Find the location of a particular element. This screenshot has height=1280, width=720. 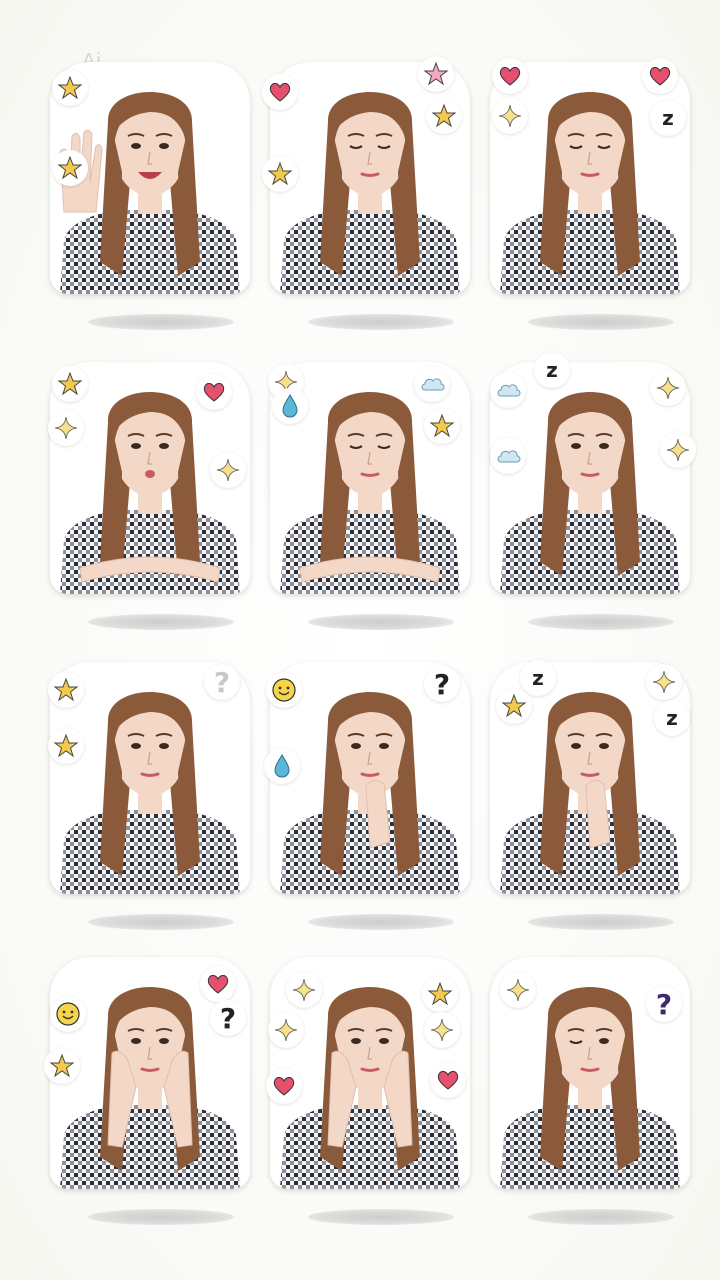

pink-star-icon is located at coordinates (436, 74).